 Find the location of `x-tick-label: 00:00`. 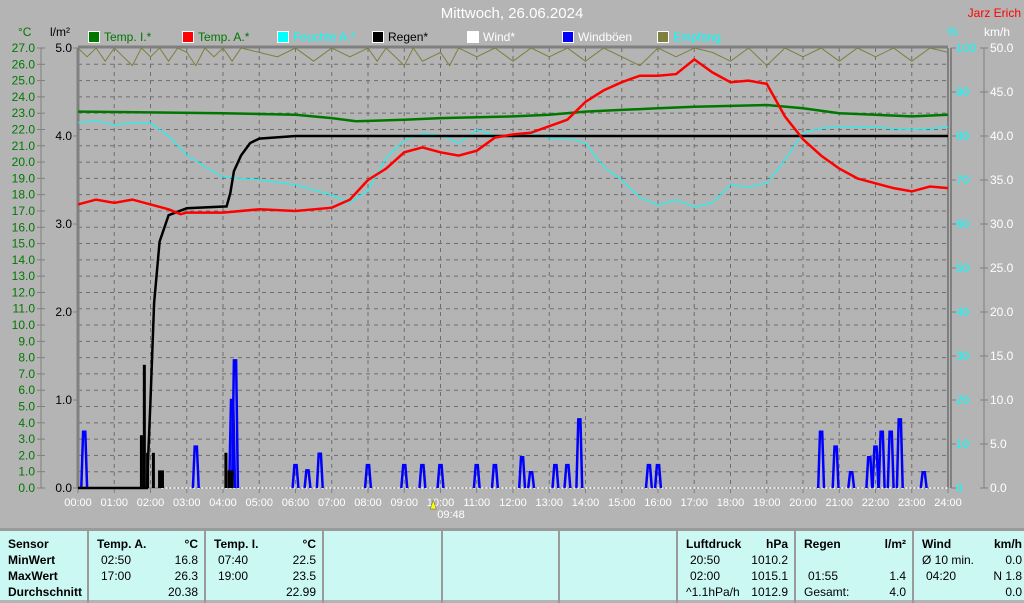

x-tick-label: 00:00 is located at coordinates (78, 503).